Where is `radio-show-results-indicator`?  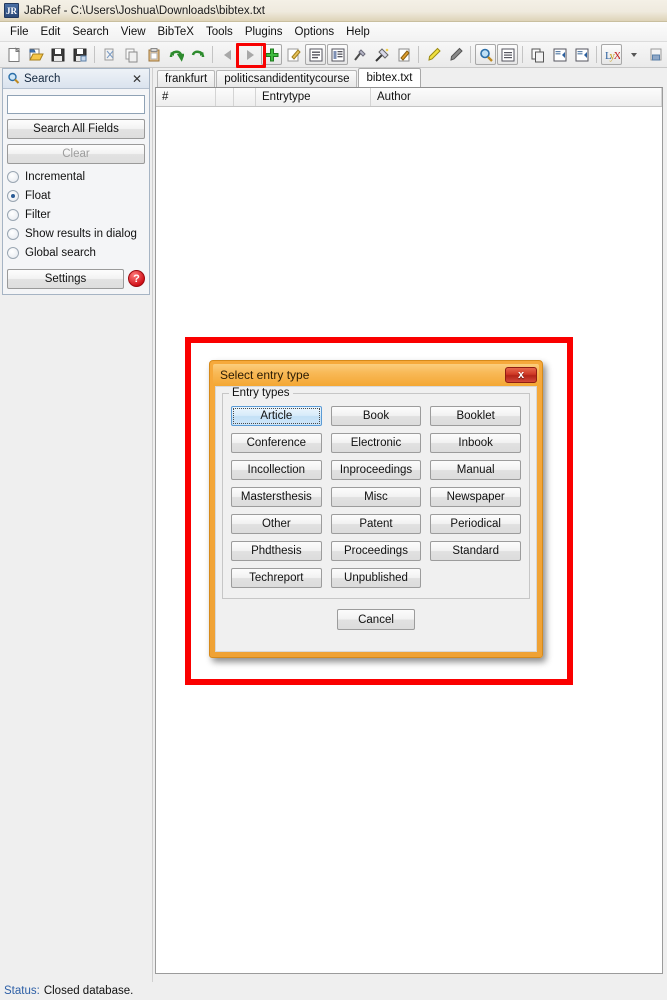 radio-show-results-indicator is located at coordinates (13, 233).